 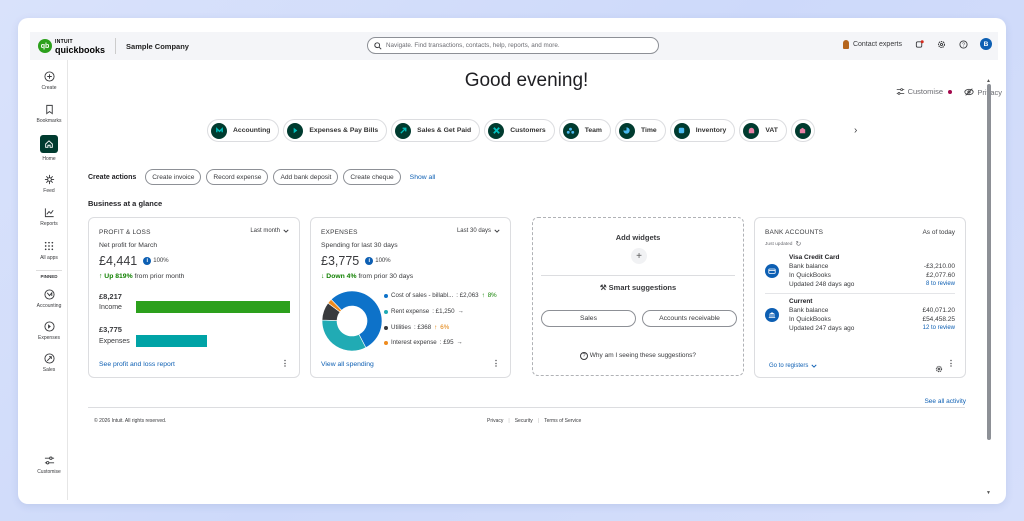 What do you see at coordinates (562, 421) in the screenshot?
I see `terms-link: Terms of Service` at bounding box center [562, 421].